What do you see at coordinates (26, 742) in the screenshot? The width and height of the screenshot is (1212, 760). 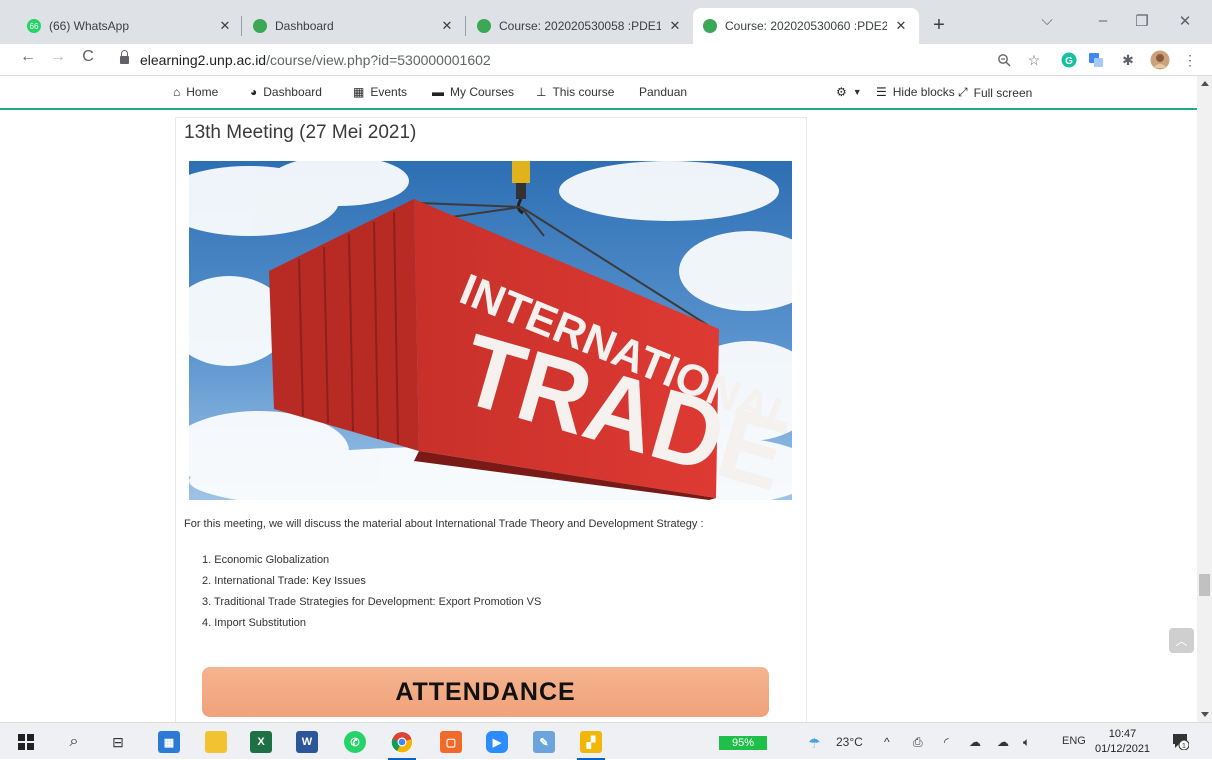 I see `windows-start-icon` at bounding box center [26, 742].